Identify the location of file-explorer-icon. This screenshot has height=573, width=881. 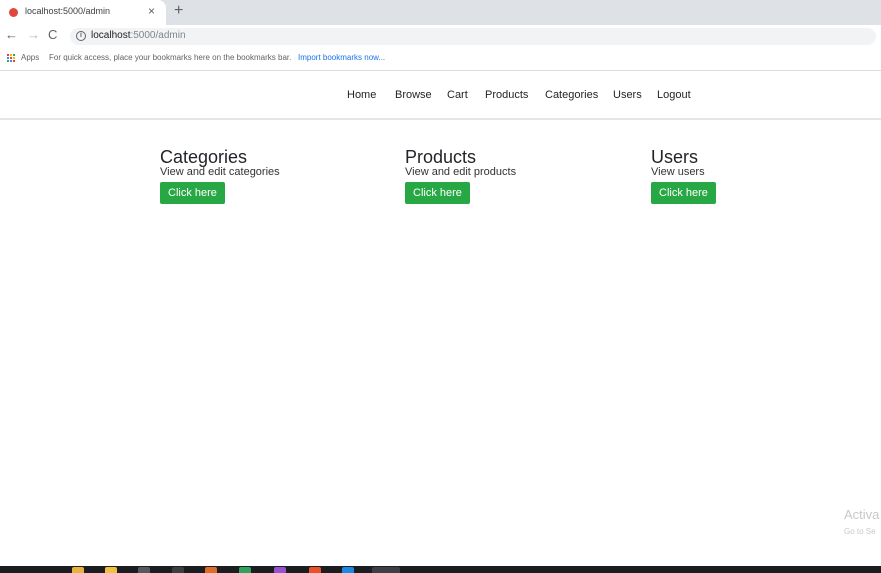
(78, 570).